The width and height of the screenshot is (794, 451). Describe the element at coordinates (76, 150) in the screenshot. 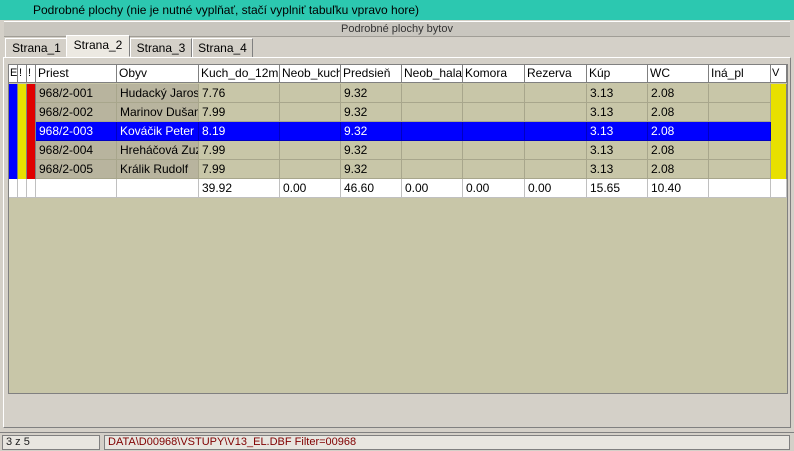

I see `cell-priest: 968/2-004` at that location.